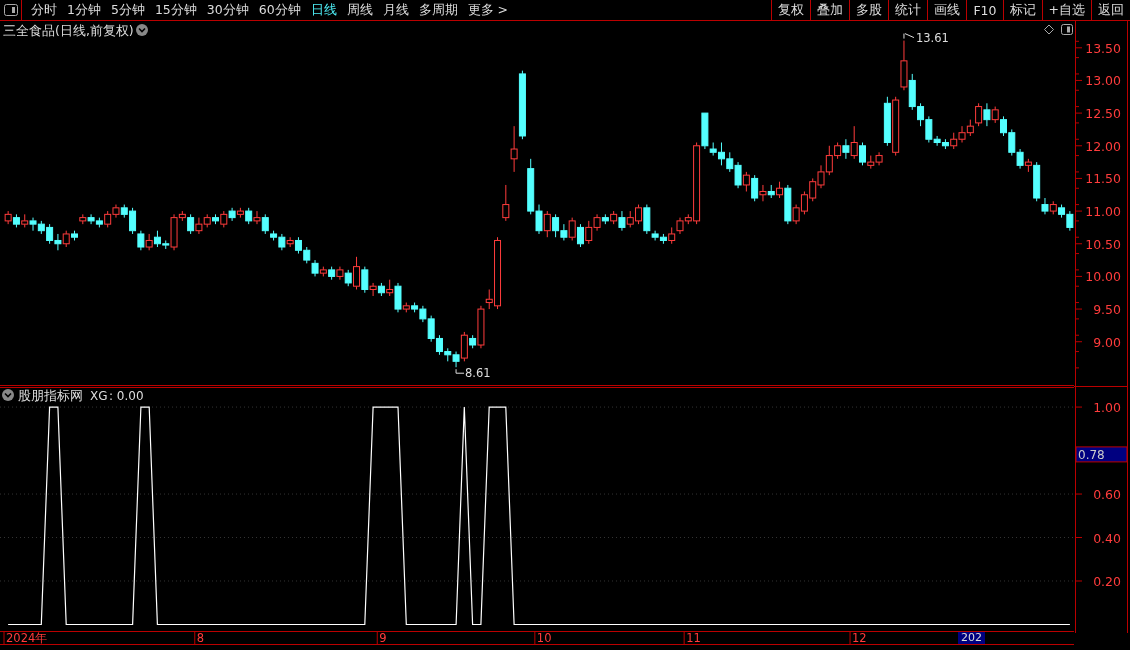 The width and height of the screenshot is (1130, 650). Describe the element at coordinates (1103, 146) in the screenshot. I see `price-axis-label: 12.00` at that location.